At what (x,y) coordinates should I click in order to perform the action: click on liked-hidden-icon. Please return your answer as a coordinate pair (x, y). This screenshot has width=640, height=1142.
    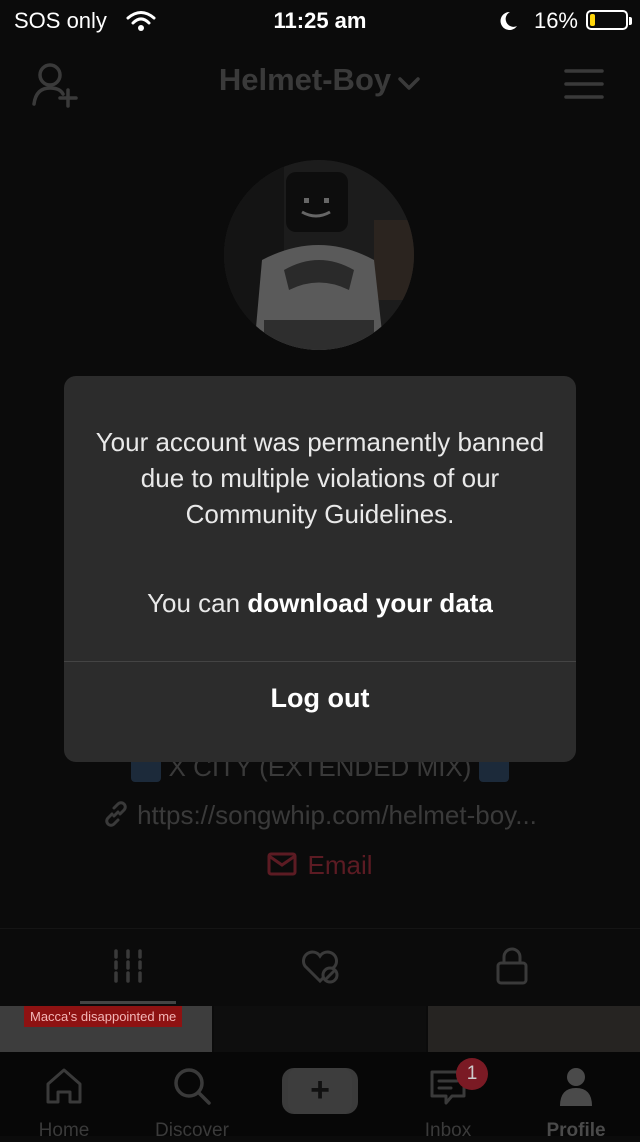
    Looking at the image, I should click on (321, 969).